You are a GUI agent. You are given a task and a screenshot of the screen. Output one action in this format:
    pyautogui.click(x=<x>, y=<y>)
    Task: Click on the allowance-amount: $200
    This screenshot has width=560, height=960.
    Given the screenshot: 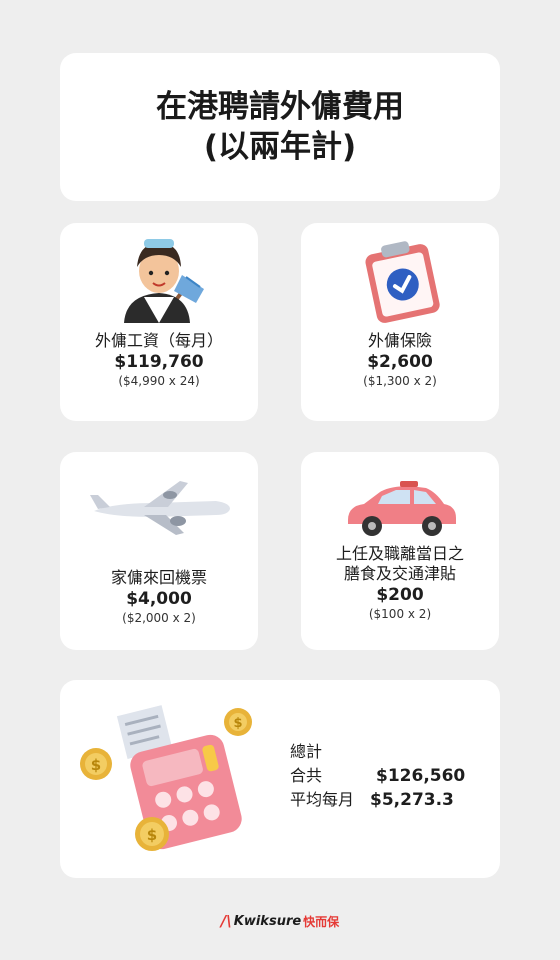 What is the action you would take?
    pyautogui.click(x=400, y=595)
    